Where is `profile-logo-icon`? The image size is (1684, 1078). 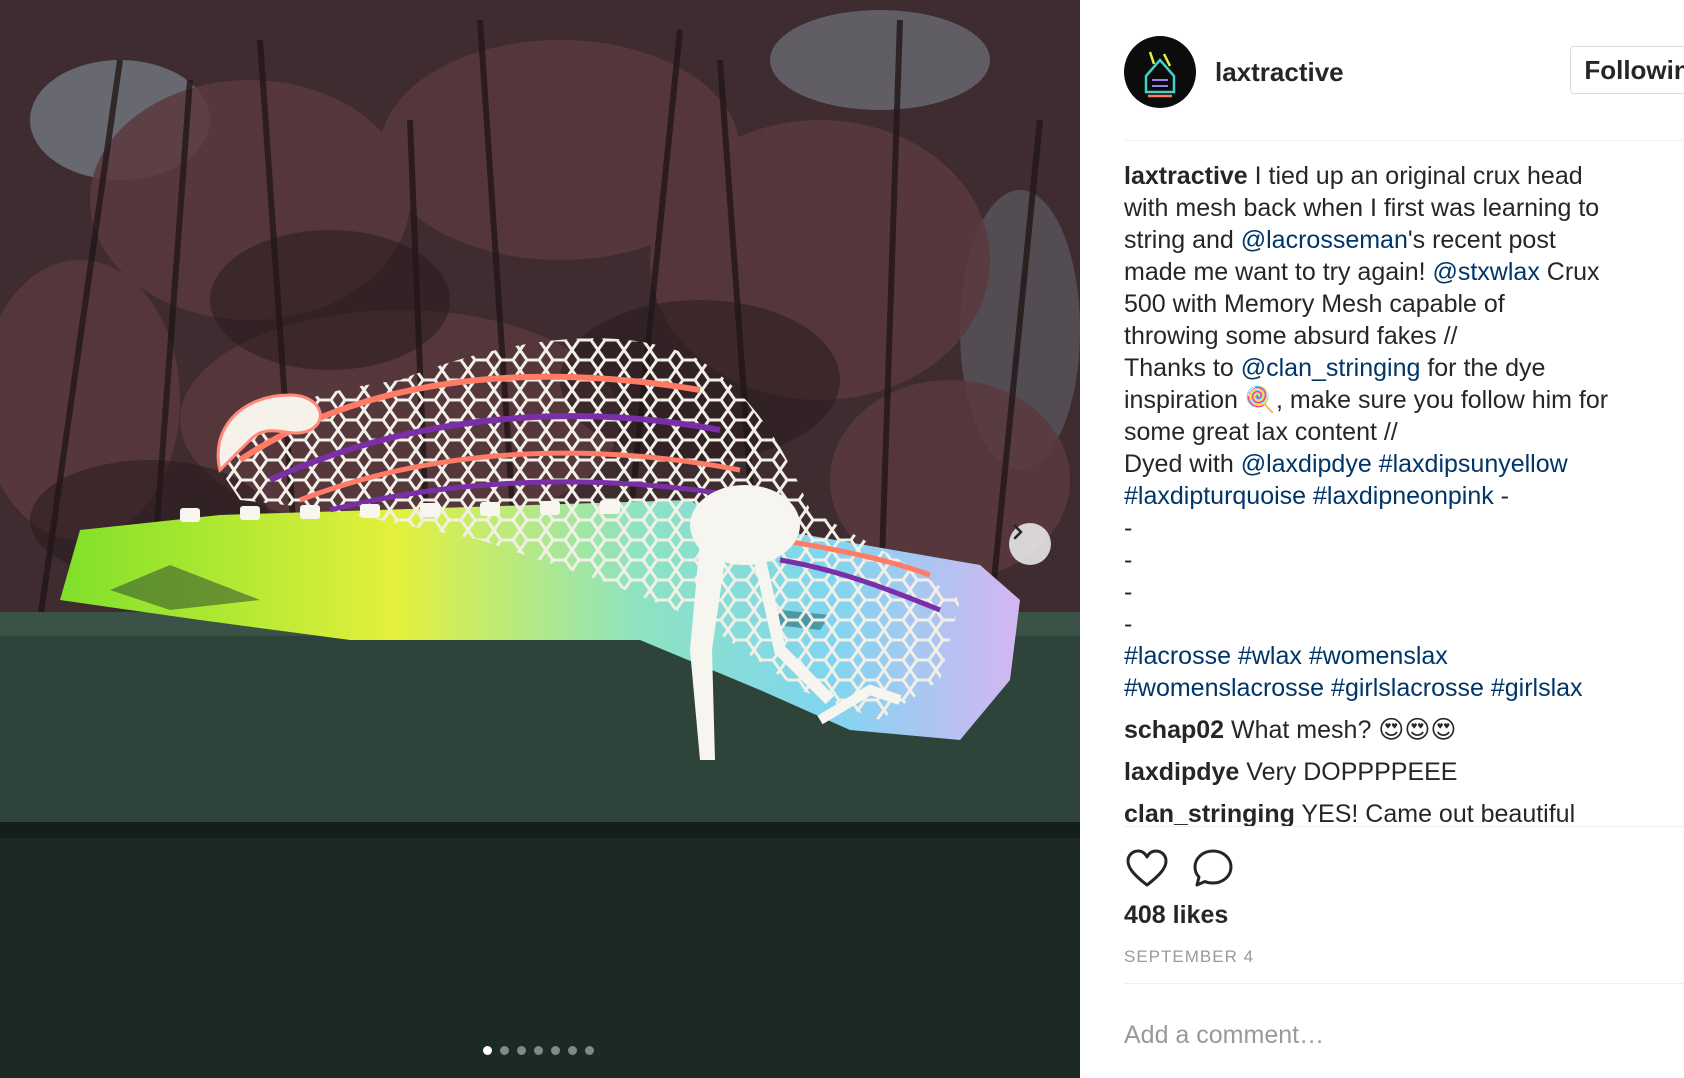 profile-logo-icon is located at coordinates (1160, 74).